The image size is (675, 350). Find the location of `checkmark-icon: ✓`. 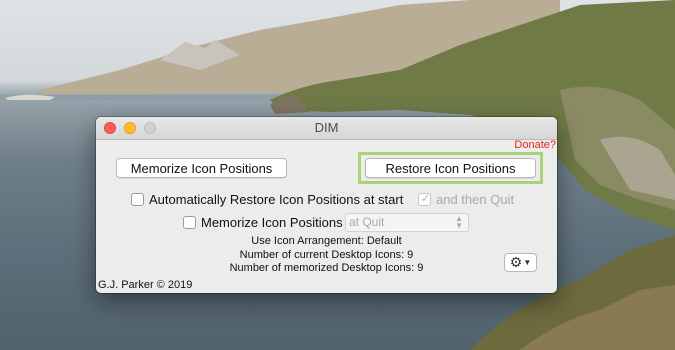

checkmark-icon: ✓ is located at coordinates (425, 199).